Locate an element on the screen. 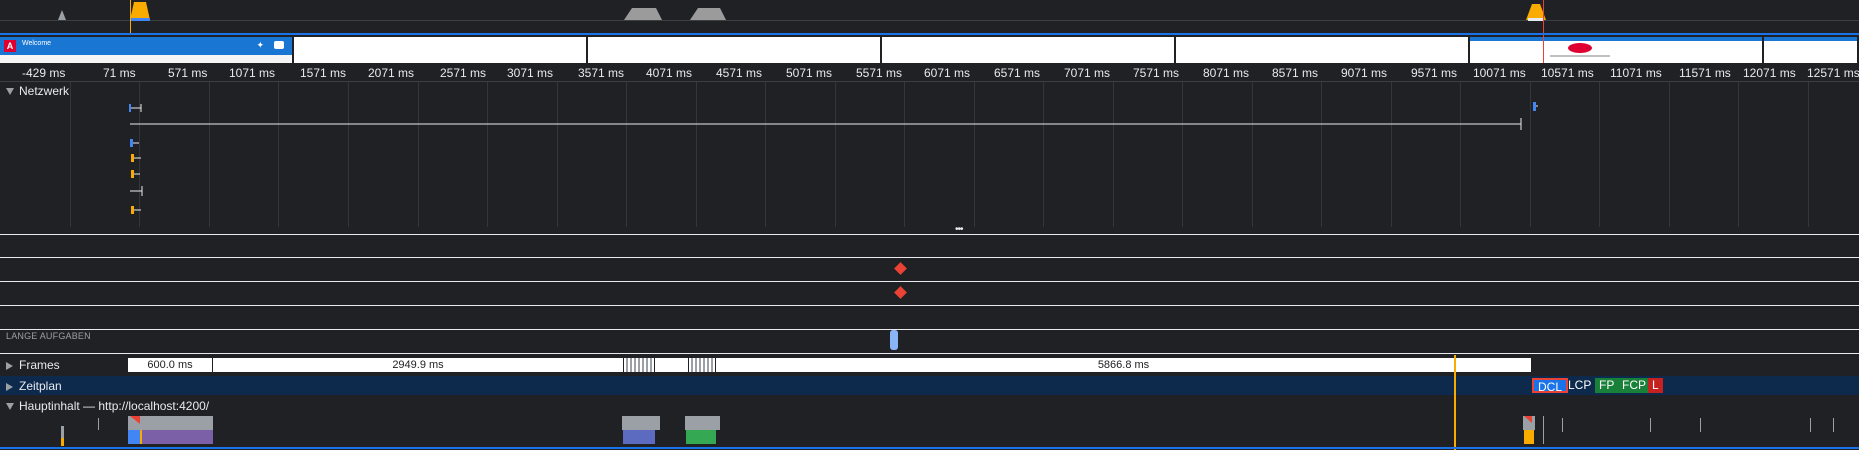 Image resolution: width=1859 pixels, height=450 pixels. main-thread-track-header: Hauptinhalt — http://localhost:4200/ is located at coordinates (107, 406).